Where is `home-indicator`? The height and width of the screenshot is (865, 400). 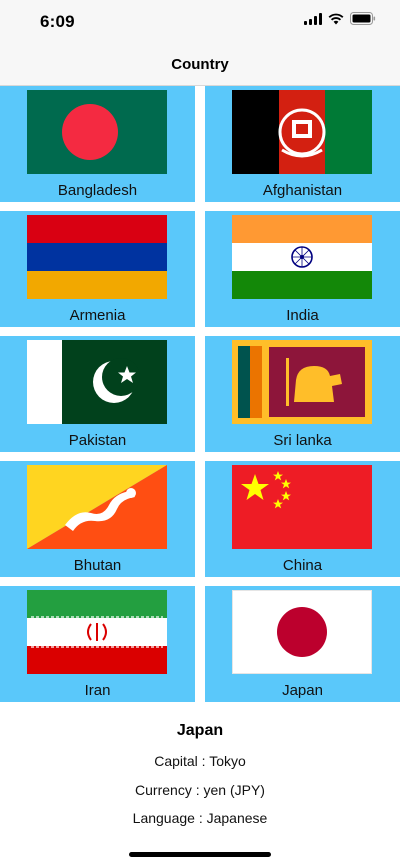 home-indicator is located at coordinates (200, 854).